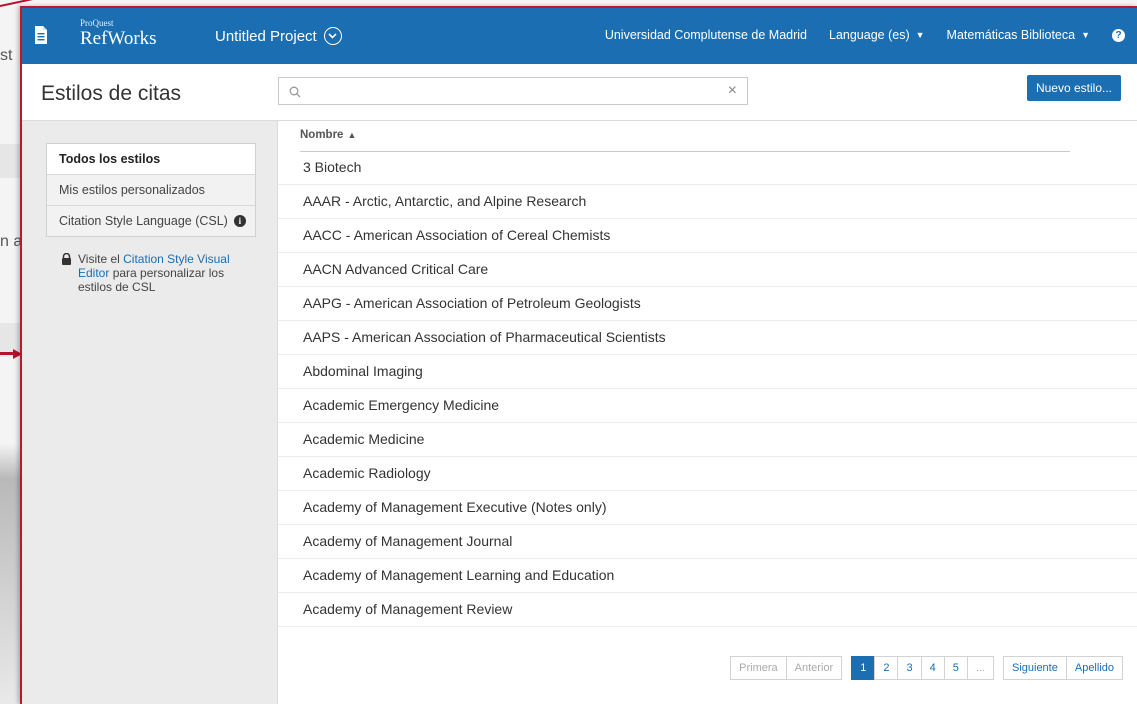  Describe the element at coordinates (707, 474) in the screenshot. I see `list-item: Academic Radiology` at that location.